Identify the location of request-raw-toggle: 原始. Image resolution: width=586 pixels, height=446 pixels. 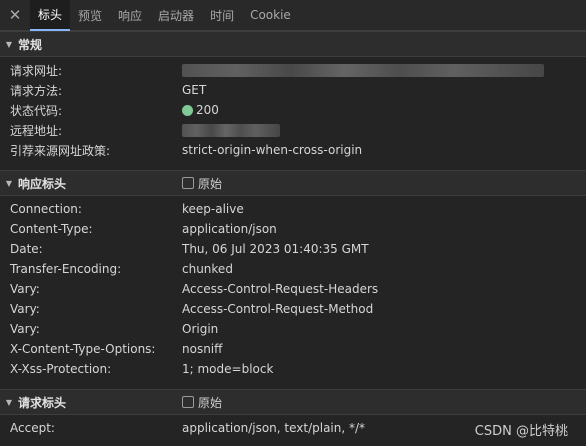
(202, 402).